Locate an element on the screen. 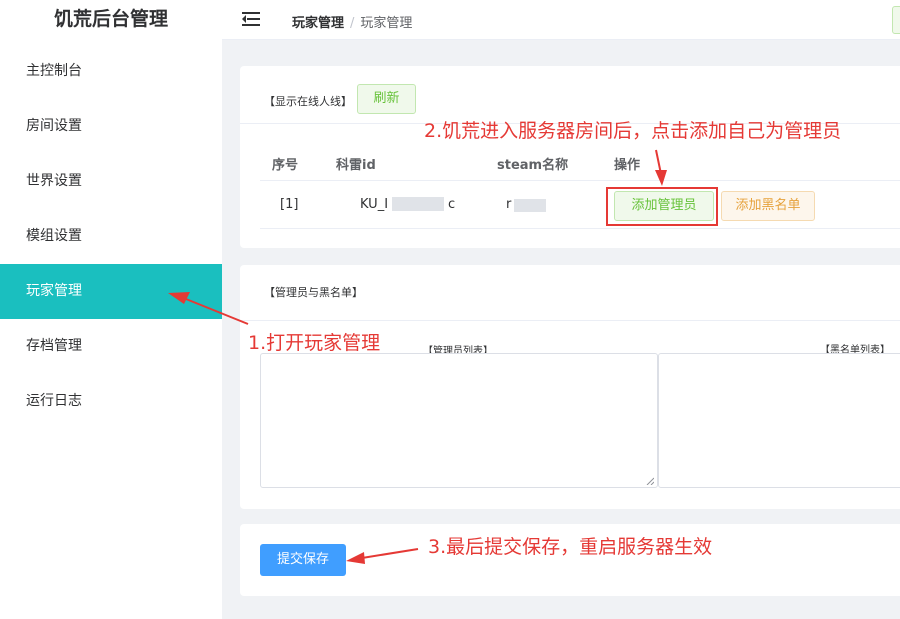  admin-blacklist-title: 【管理员与黑名单】 is located at coordinates (313, 292).